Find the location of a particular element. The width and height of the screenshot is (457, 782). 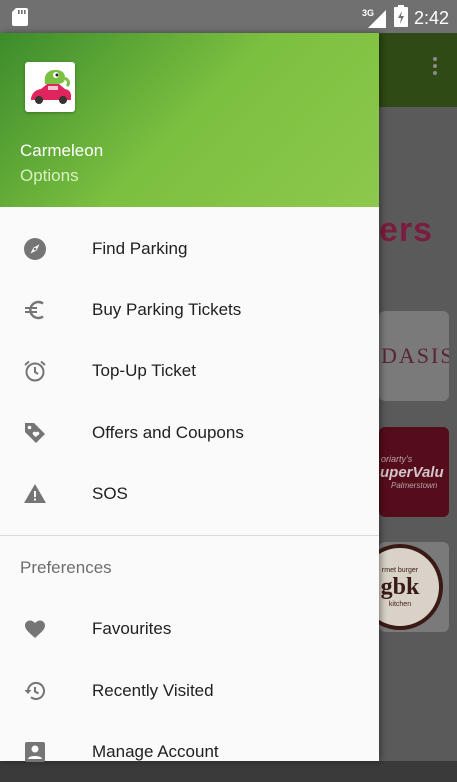

offer-card-text: kitchen is located at coordinates (400, 604).